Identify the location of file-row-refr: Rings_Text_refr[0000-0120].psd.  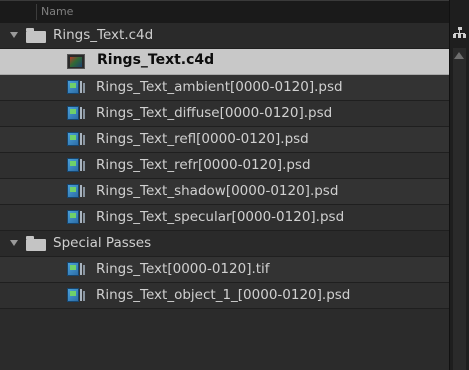
(224, 166).